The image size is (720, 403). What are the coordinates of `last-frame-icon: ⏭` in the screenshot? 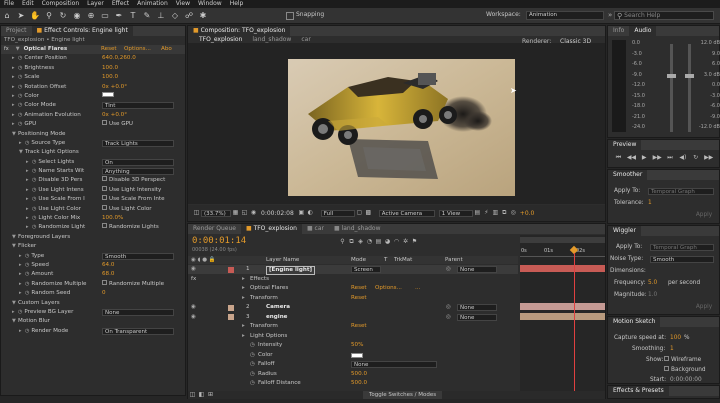 It's located at (669, 158).